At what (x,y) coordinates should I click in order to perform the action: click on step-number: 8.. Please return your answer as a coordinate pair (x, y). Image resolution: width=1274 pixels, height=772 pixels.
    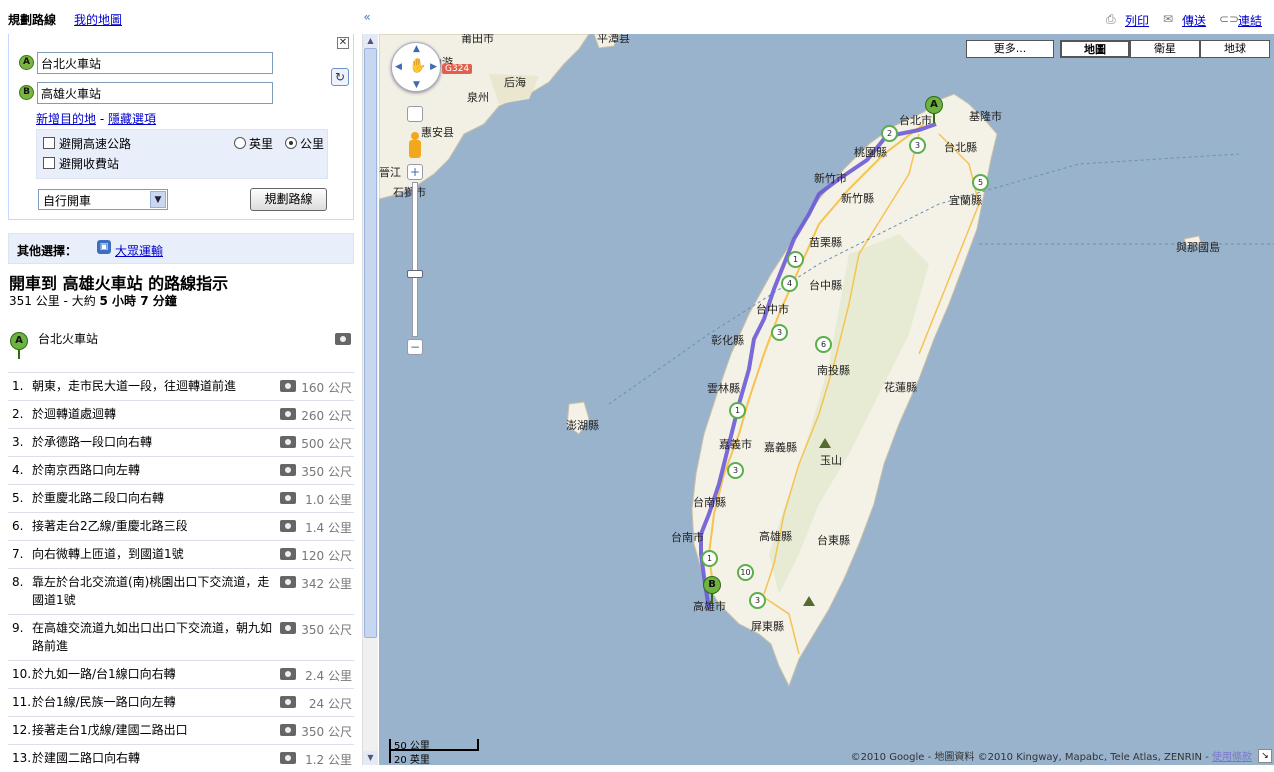
    Looking at the image, I should click on (18, 582).